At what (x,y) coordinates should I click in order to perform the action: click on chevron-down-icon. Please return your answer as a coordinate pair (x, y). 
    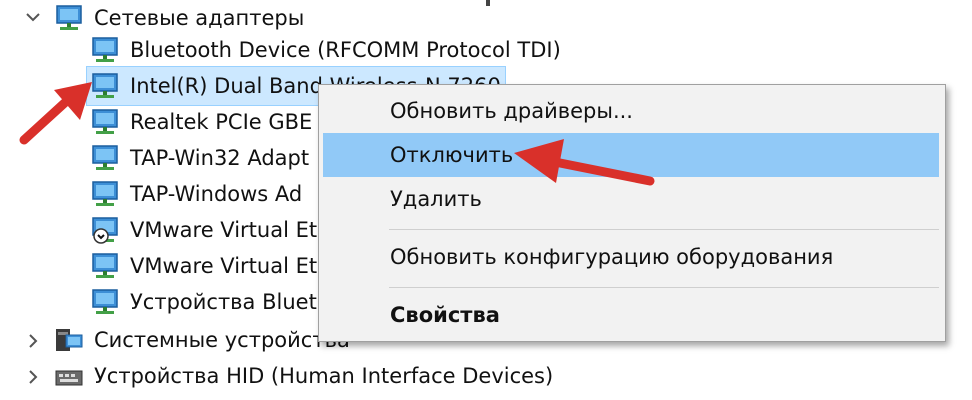
    Looking at the image, I should click on (33, 17).